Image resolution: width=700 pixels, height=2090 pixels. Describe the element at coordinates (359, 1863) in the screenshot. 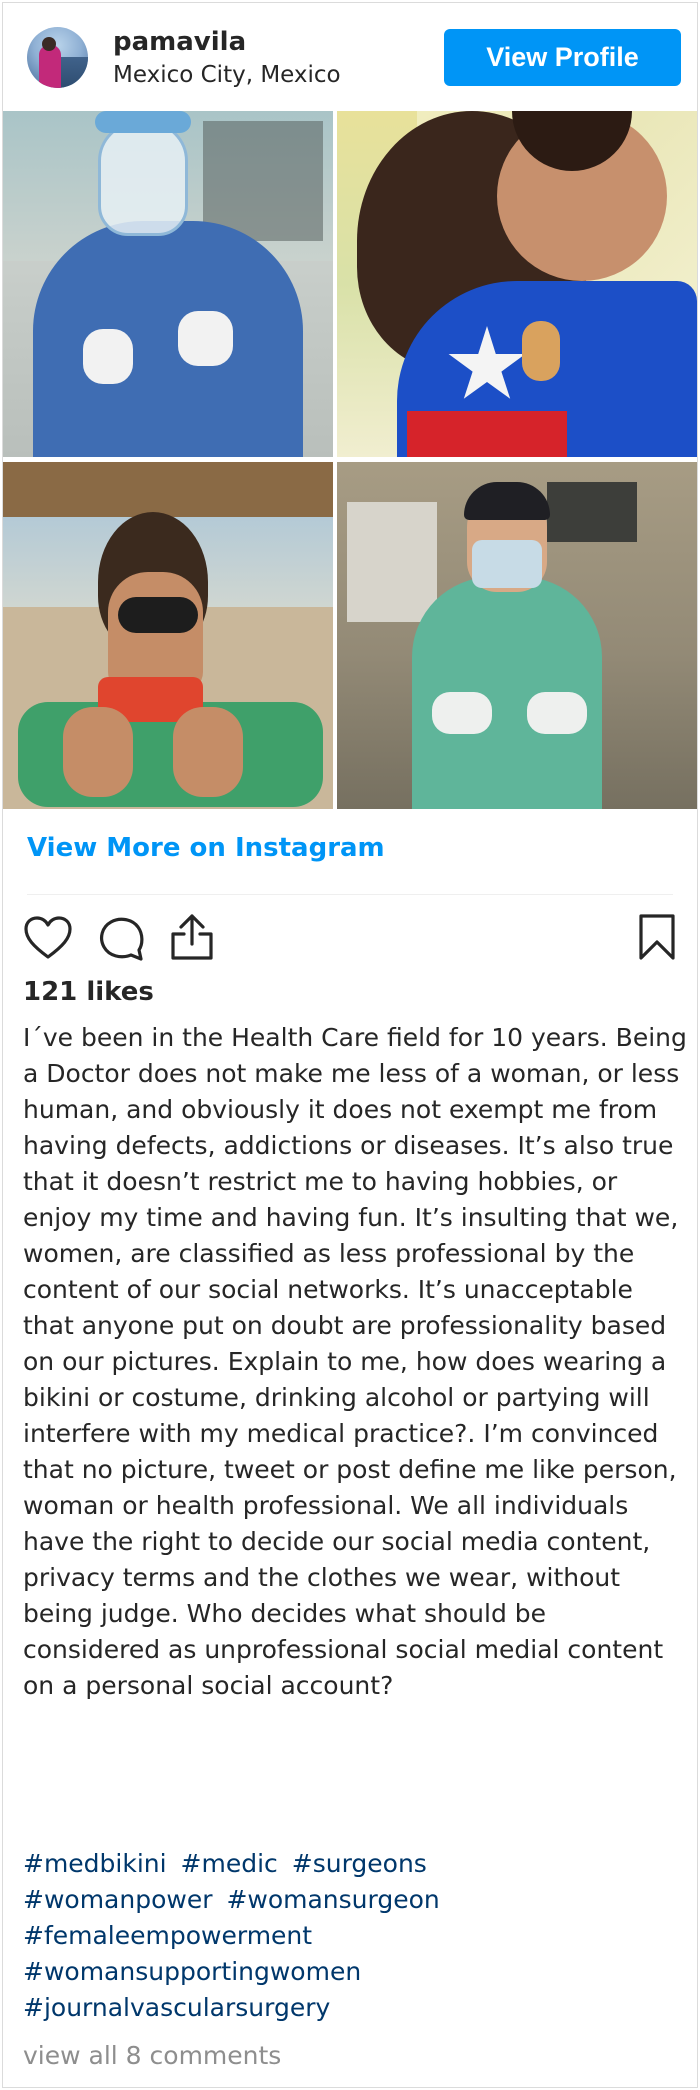

I see `hashtag-link: #surgeons` at that location.